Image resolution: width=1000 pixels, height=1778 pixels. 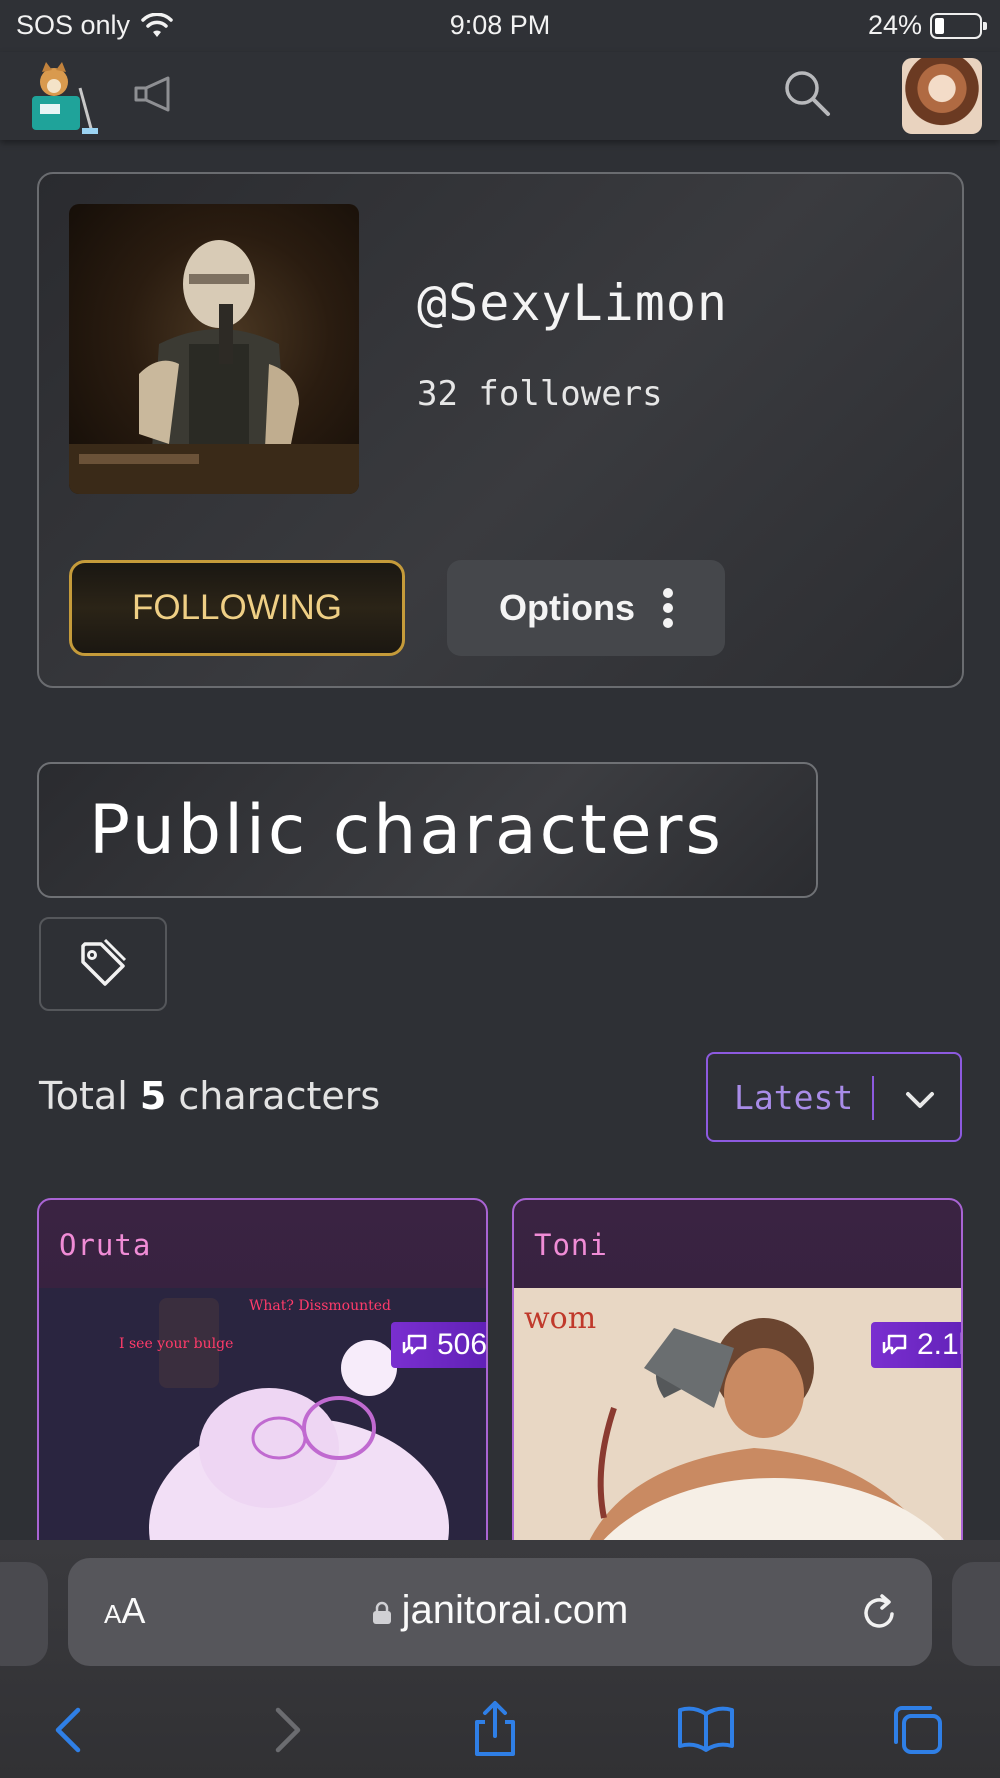 What do you see at coordinates (286, 1730) in the screenshot?
I see `forward-icon` at bounding box center [286, 1730].